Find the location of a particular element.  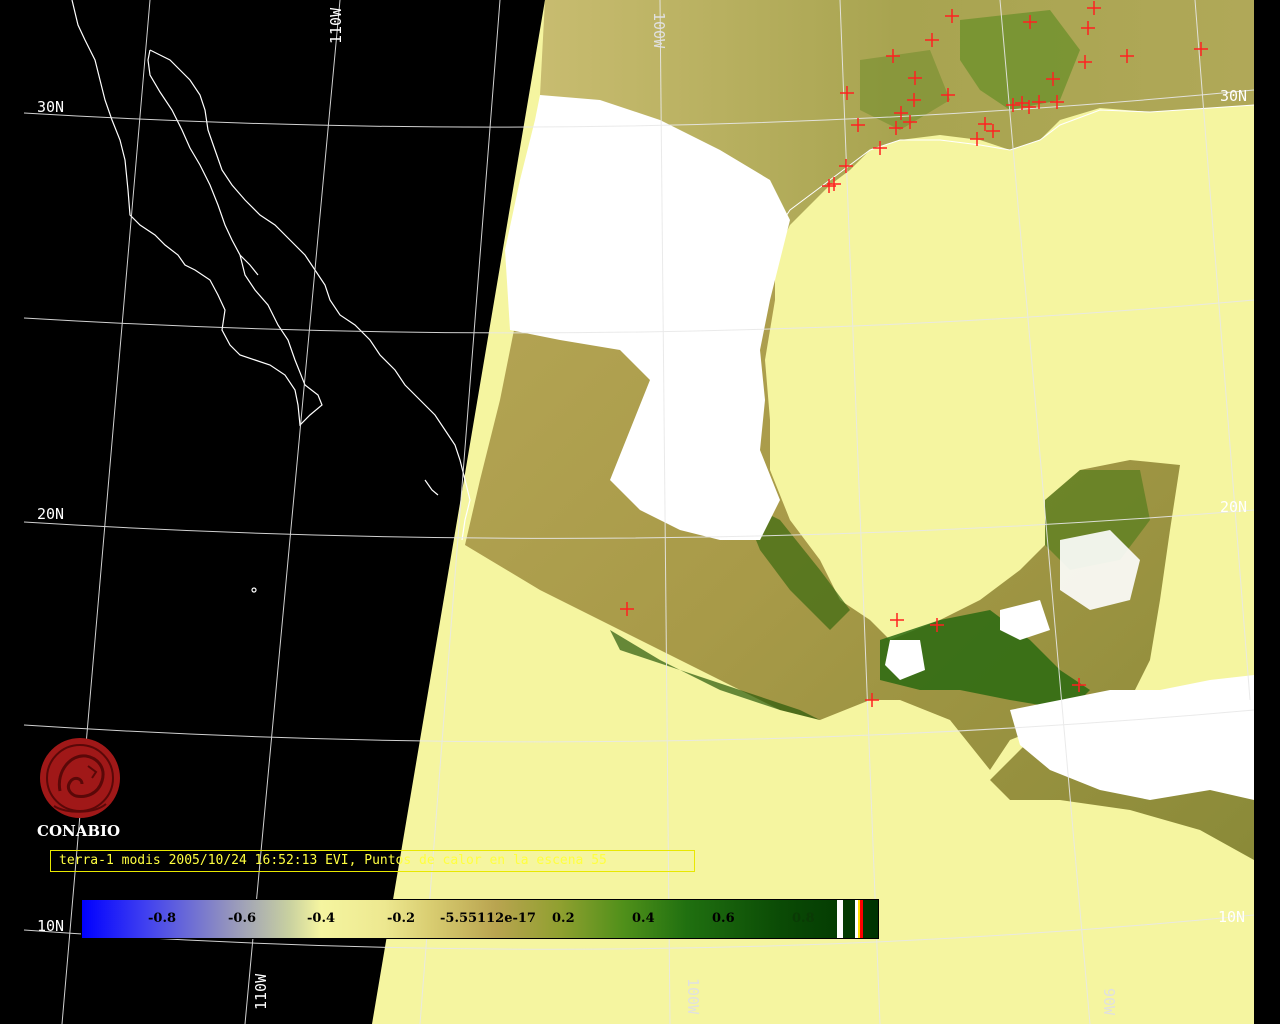

grid-label-20n-right: 20N is located at coordinates (1233, 507).